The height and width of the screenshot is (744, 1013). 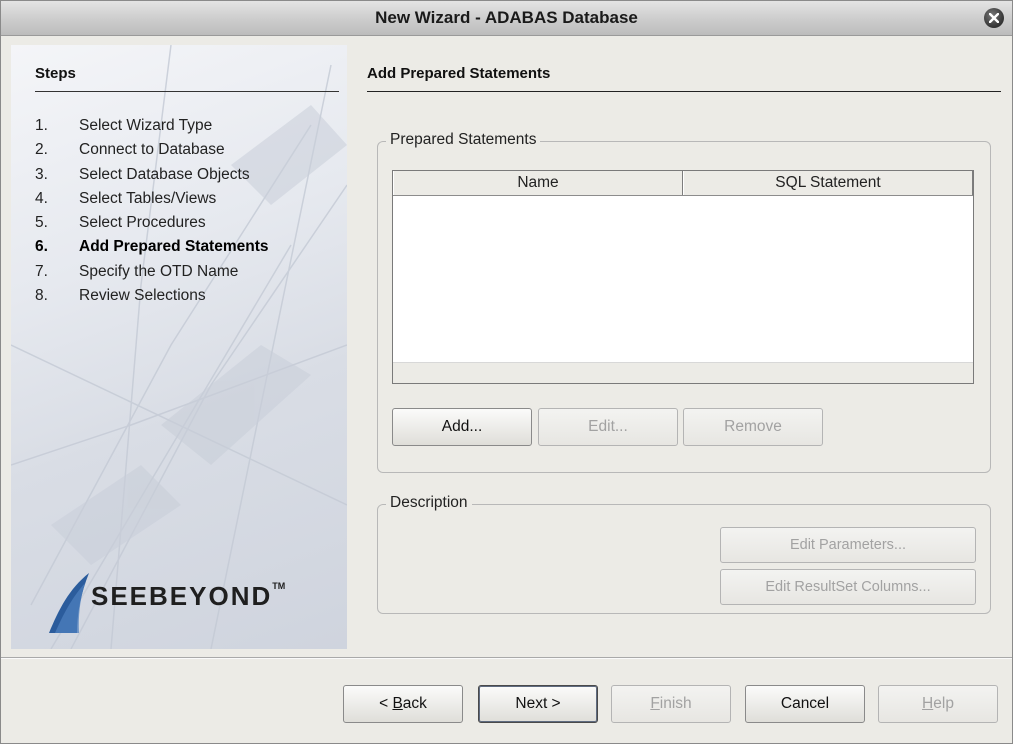 What do you see at coordinates (187, 91) in the screenshot?
I see `steps-divider` at bounding box center [187, 91].